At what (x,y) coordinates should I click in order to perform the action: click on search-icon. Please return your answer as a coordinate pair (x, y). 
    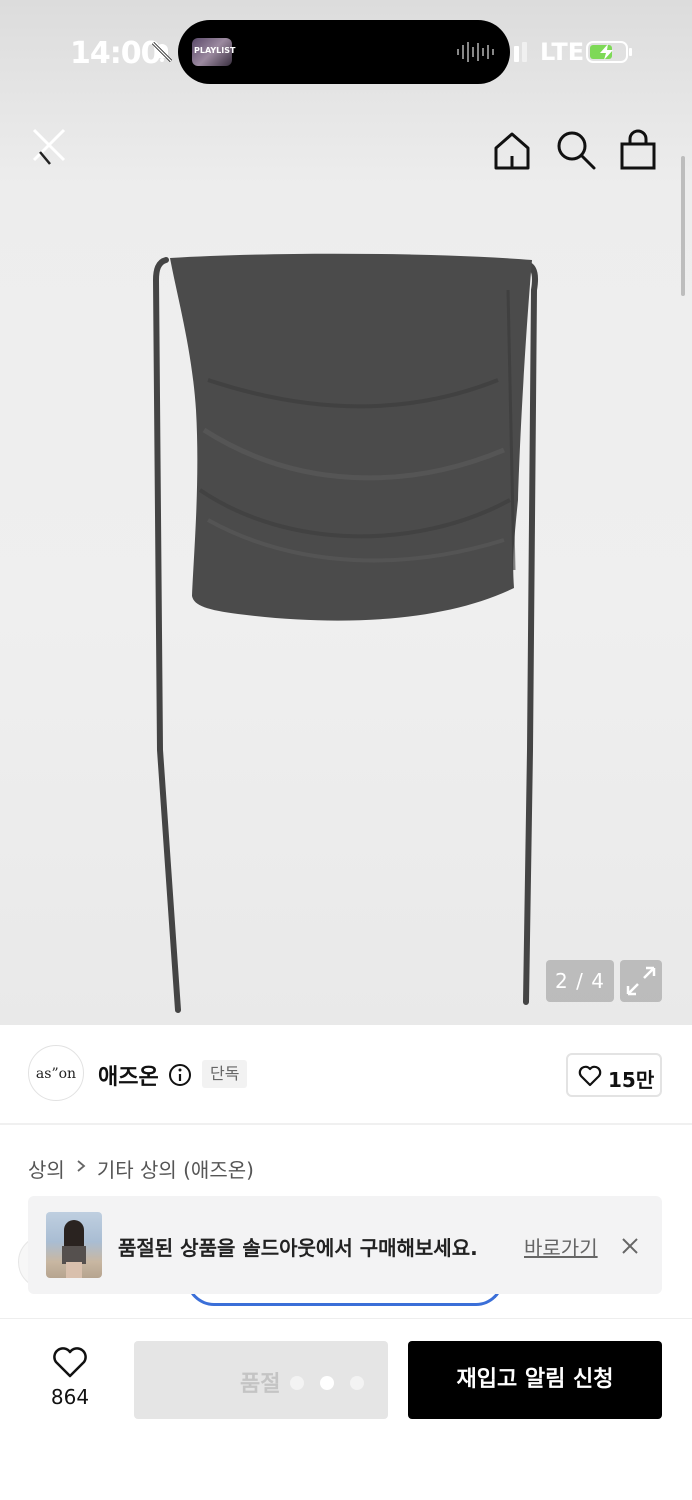
    Looking at the image, I should click on (576, 150).